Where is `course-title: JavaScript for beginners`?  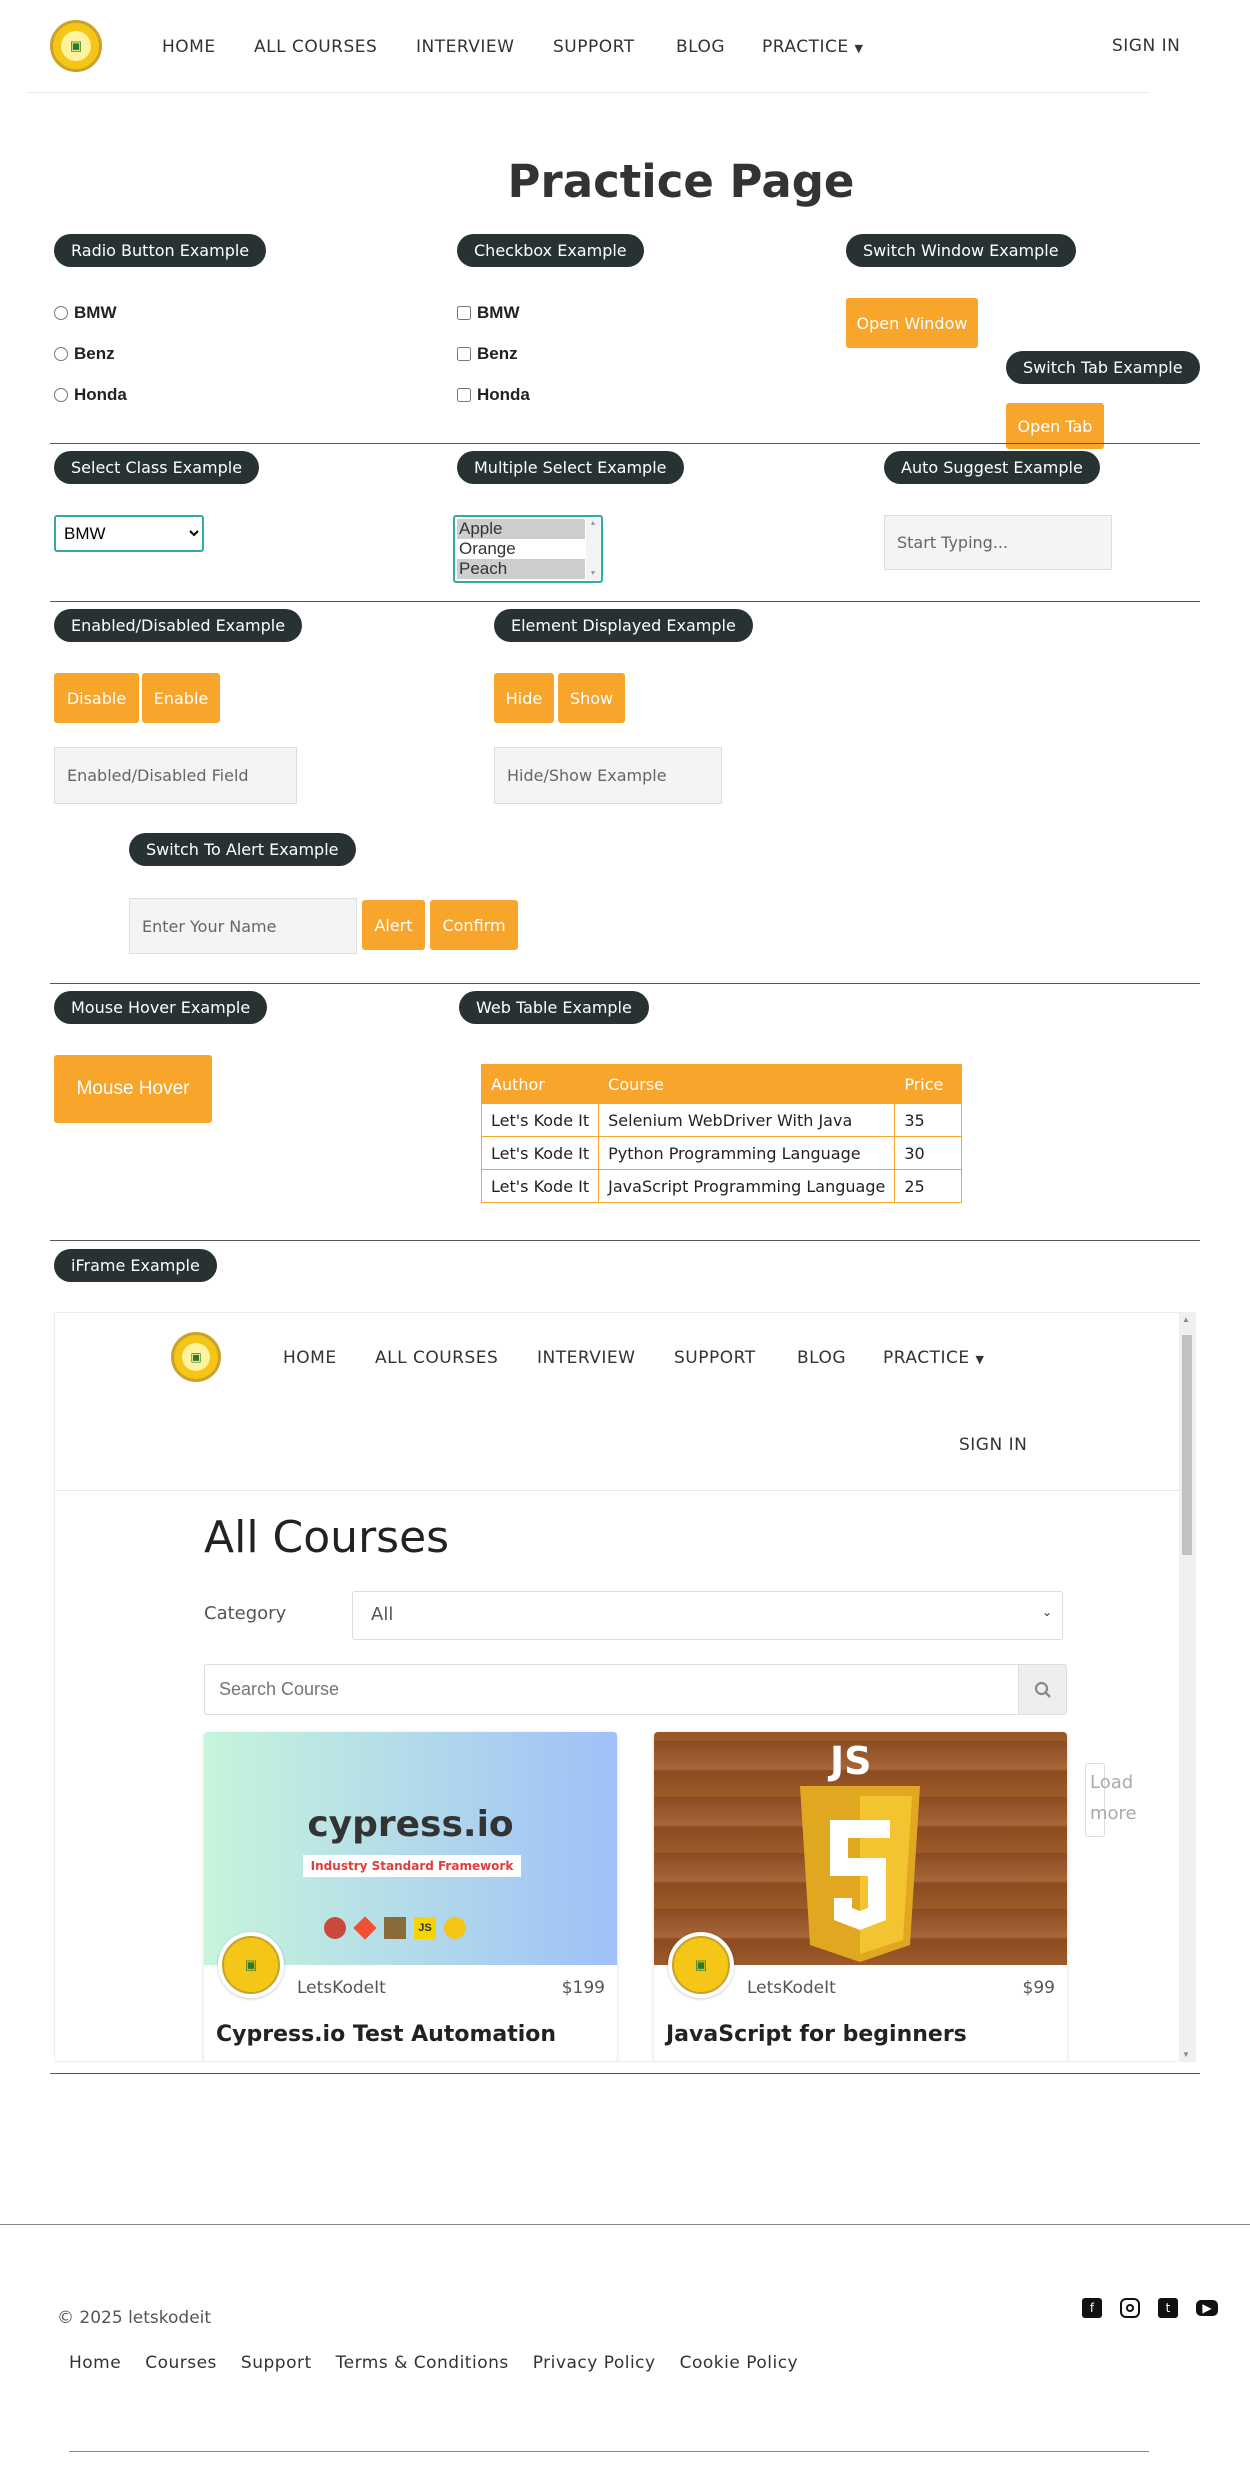 course-title: JavaScript for beginners is located at coordinates (816, 2034).